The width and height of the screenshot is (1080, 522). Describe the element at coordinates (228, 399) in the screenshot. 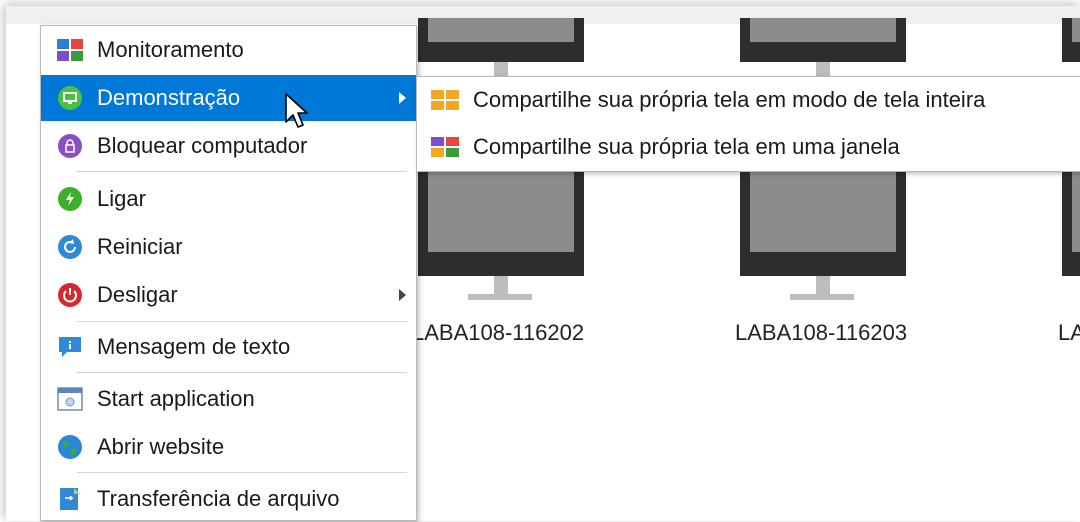

I see `menu-item-start-application: Start application` at that location.